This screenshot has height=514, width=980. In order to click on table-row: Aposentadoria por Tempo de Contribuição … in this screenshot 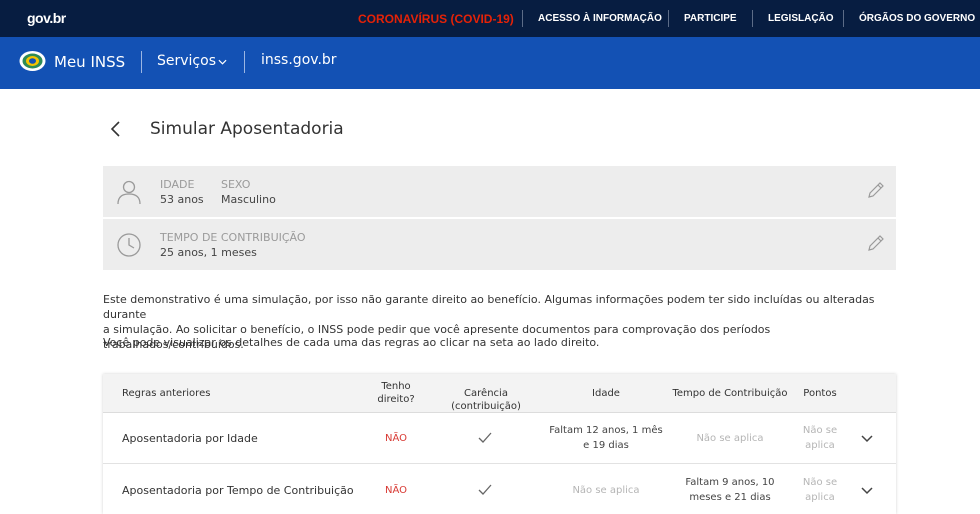, I will do `click(499, 489)`.